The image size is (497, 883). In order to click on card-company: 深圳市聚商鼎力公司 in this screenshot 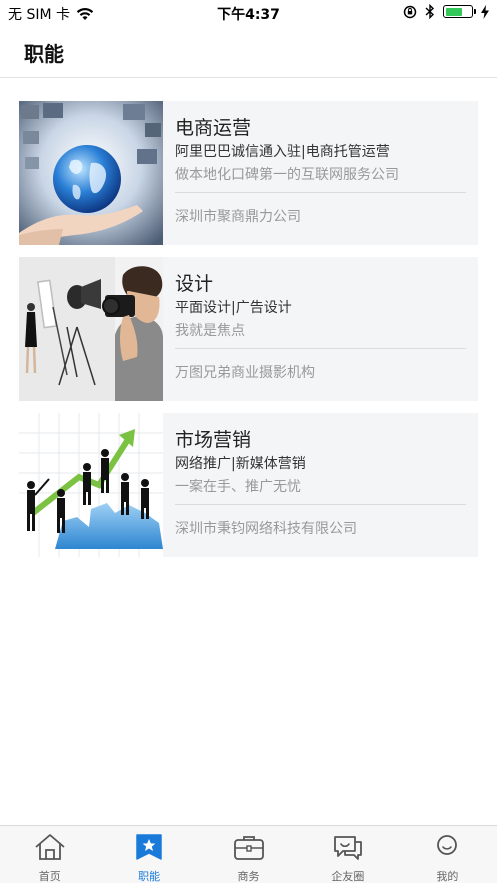, I will do `click(238, 217)`.